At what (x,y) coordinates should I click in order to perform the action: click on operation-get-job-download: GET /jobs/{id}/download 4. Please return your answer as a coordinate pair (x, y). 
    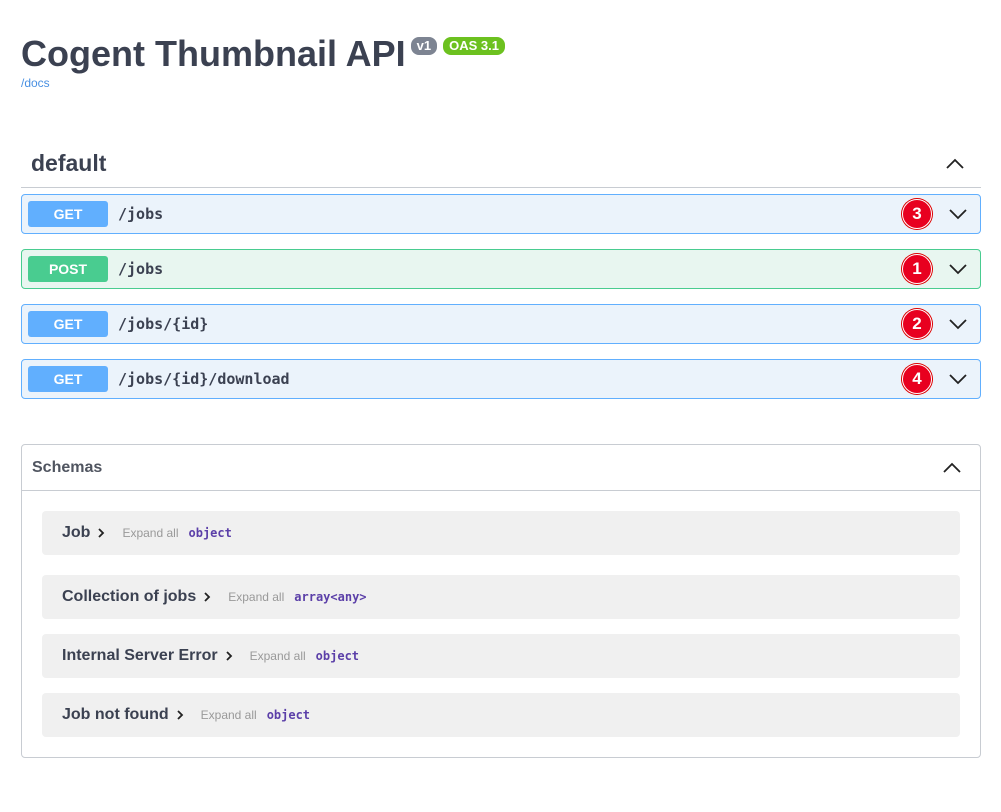
    Looking at the image, I should click on (501, 379).